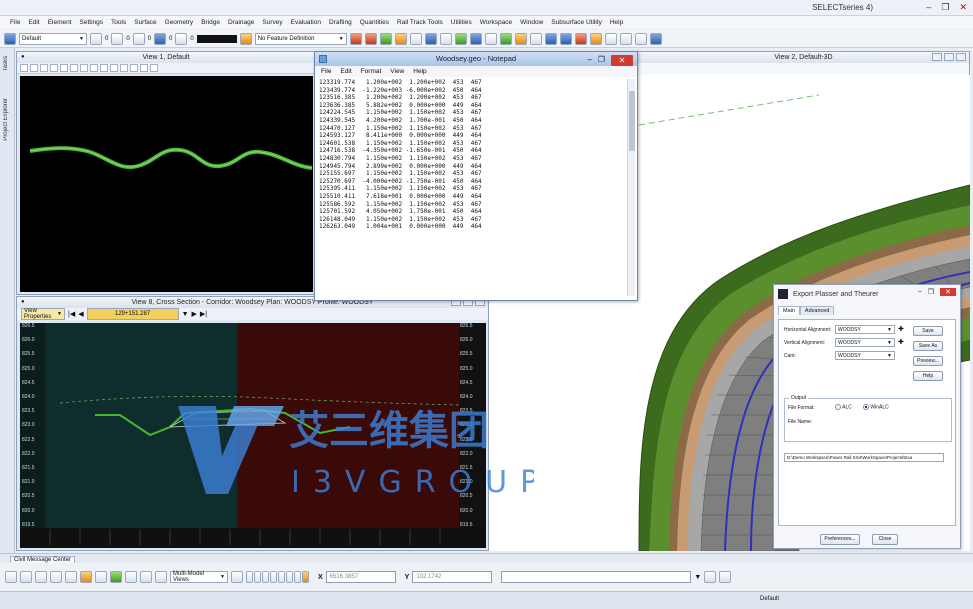 This screenshot has width=973, height=609. I want to click on offset-icon, so click(131, 577).